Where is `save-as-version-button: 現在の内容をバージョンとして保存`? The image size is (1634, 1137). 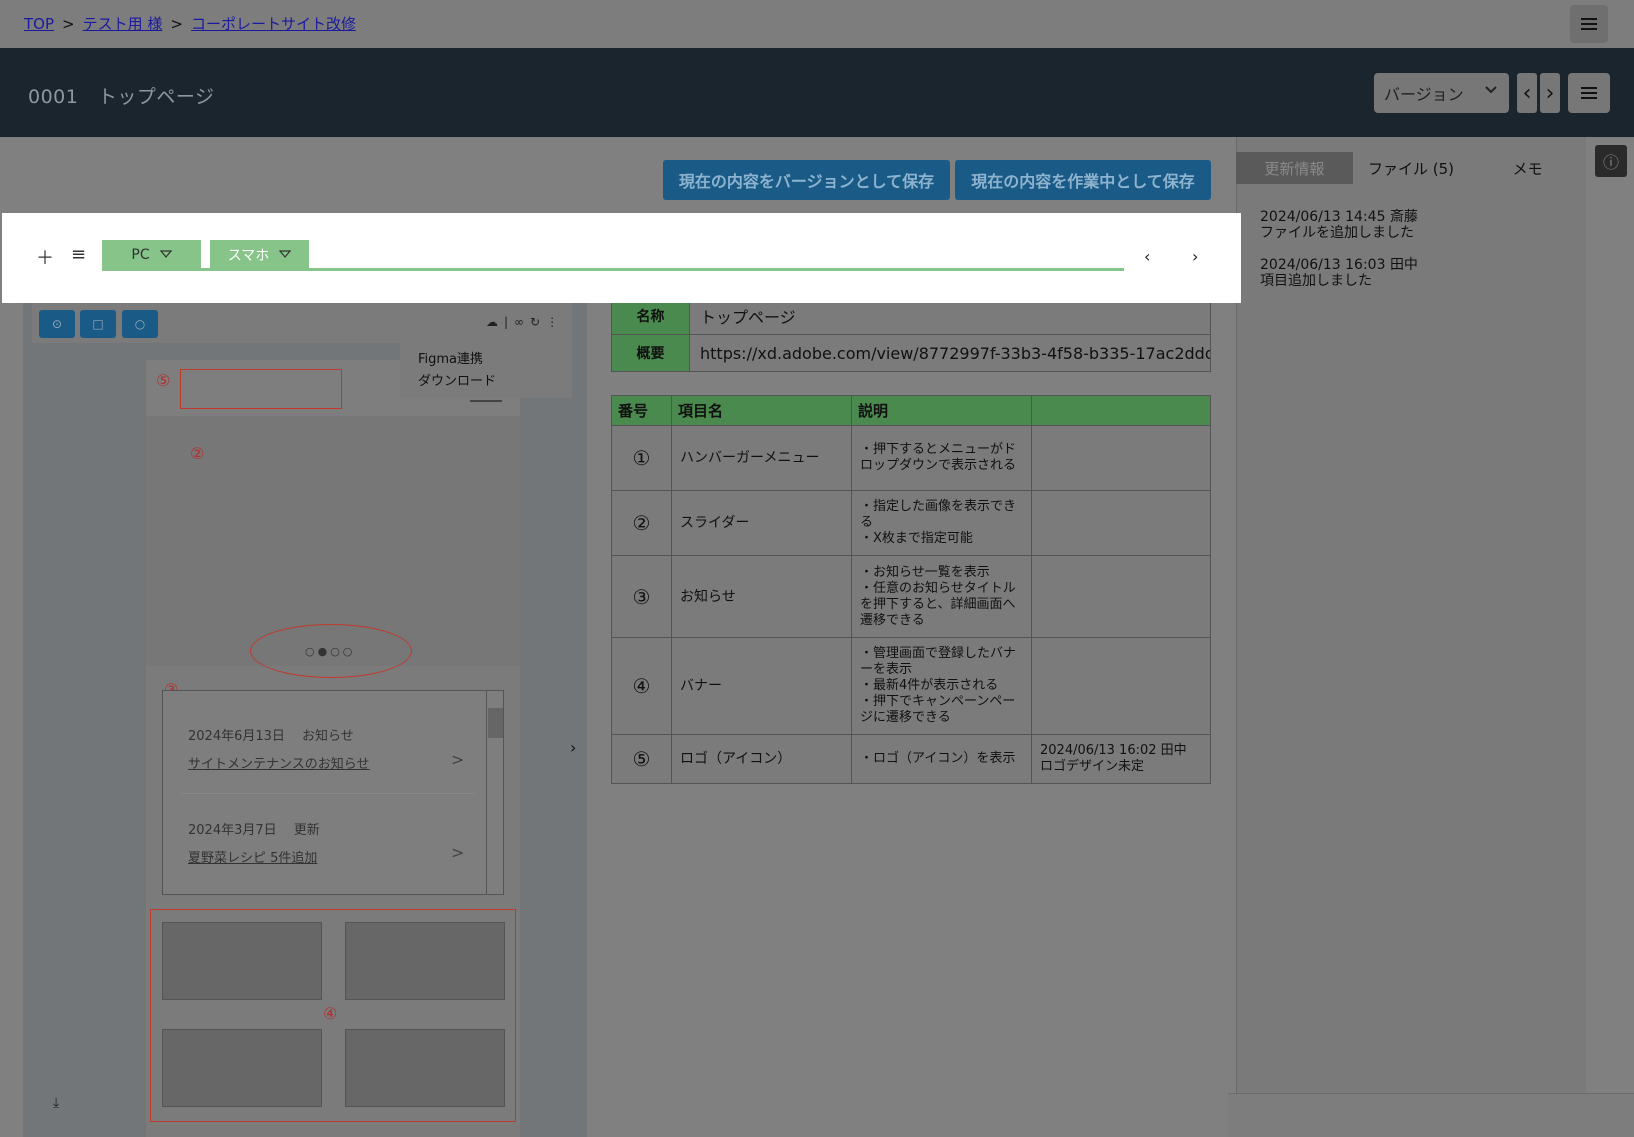
save-as-version-button: 現在の内容をバージョンとして保存 is located at coordinates (806, 180).